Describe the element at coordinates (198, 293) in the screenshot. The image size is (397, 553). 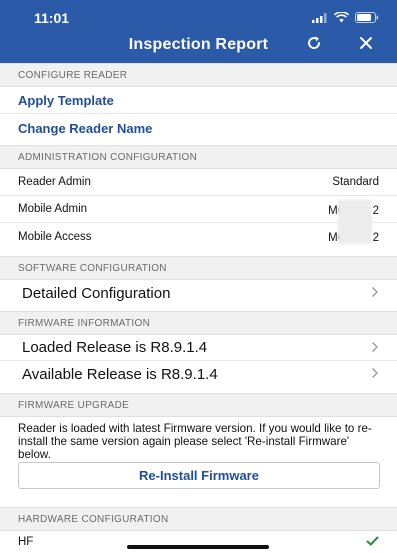
I see `detailed-configuration-row: Detailed Configuration` at that location.